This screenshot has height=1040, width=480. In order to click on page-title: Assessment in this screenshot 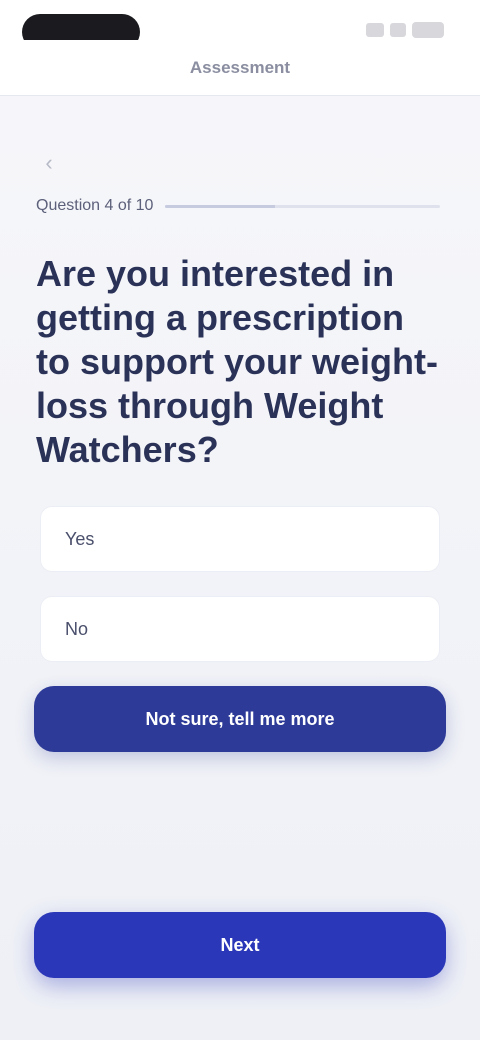, I will do `click(240, 67)`.